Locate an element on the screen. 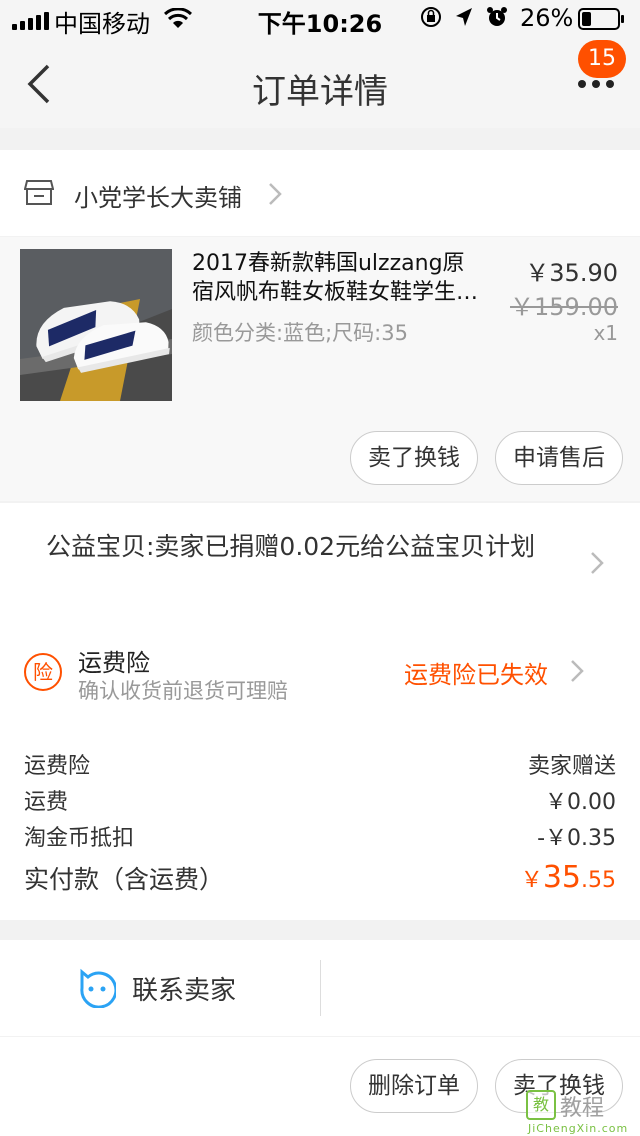  product-thumbnail is located at coordinates (96, 325).